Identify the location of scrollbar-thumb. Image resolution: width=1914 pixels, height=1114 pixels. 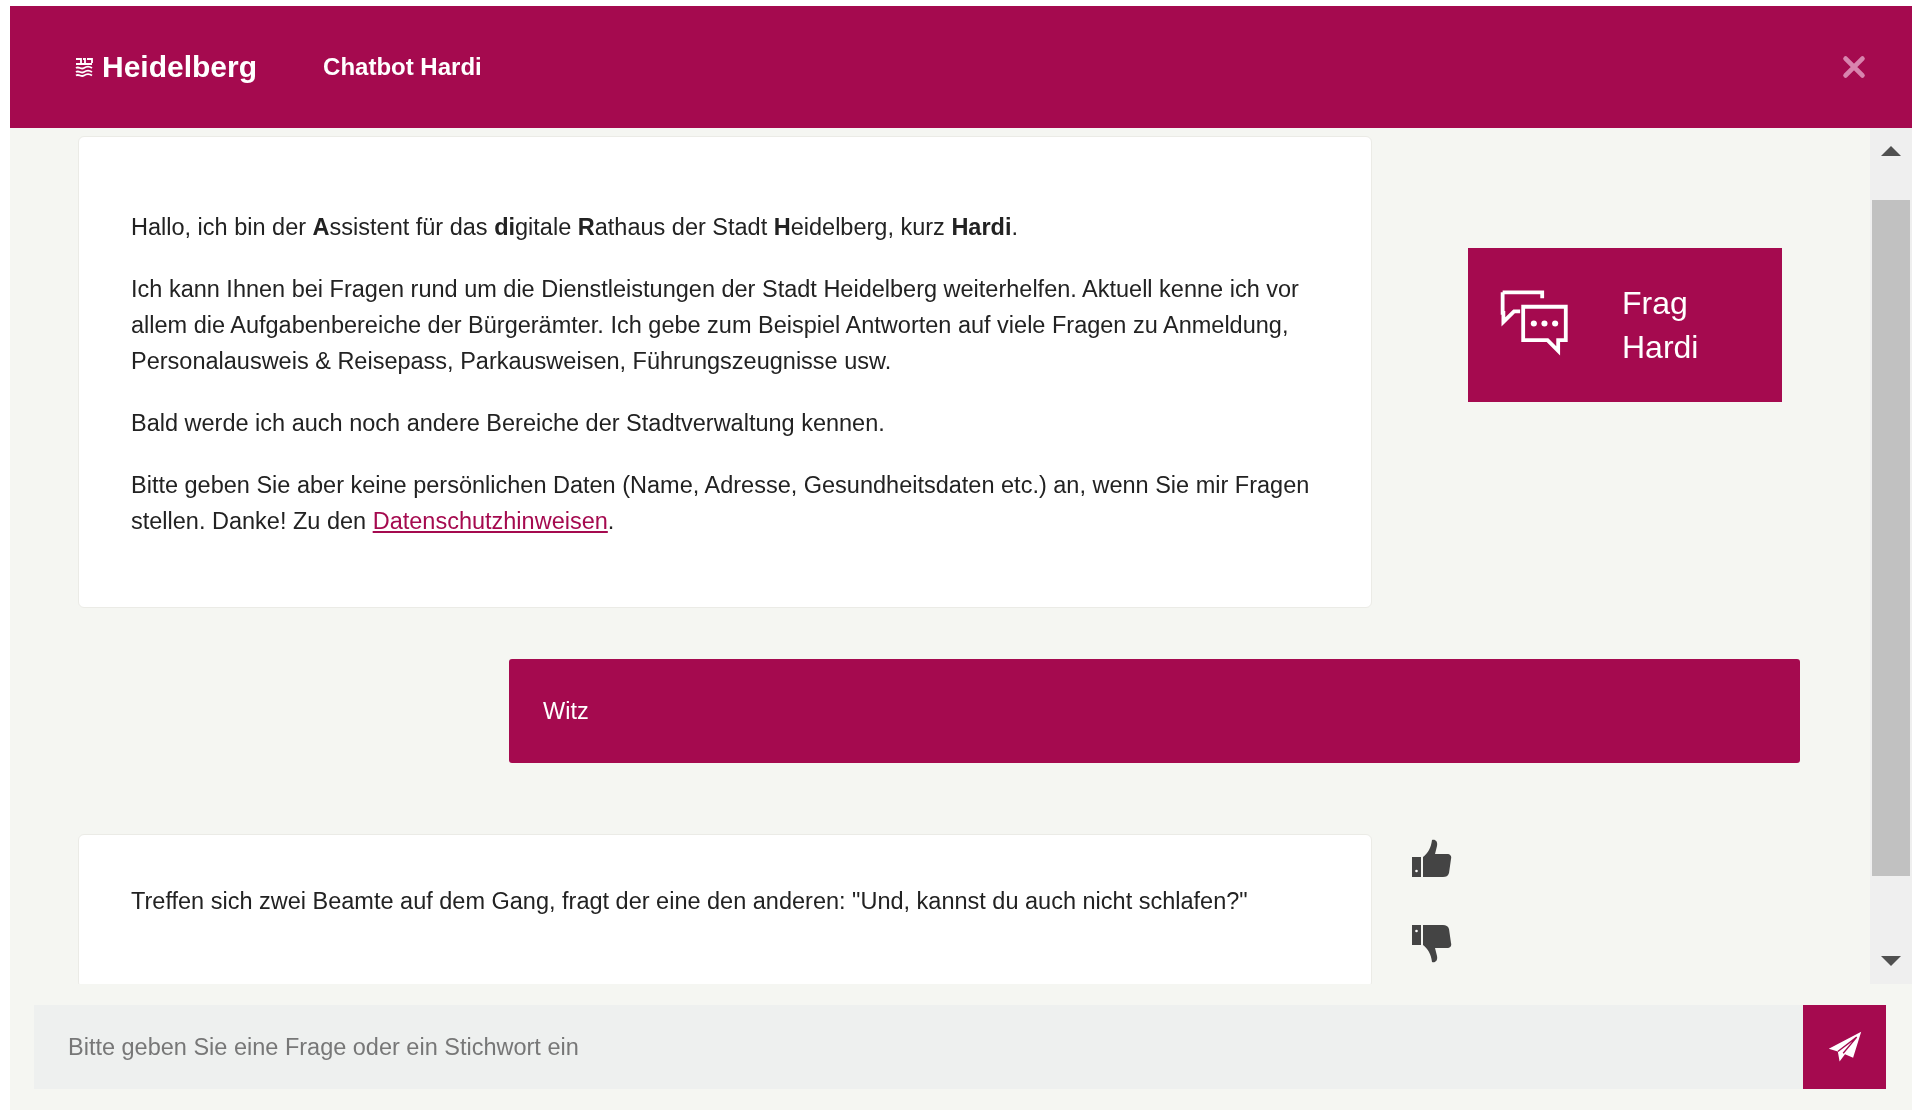
(1891, 538).